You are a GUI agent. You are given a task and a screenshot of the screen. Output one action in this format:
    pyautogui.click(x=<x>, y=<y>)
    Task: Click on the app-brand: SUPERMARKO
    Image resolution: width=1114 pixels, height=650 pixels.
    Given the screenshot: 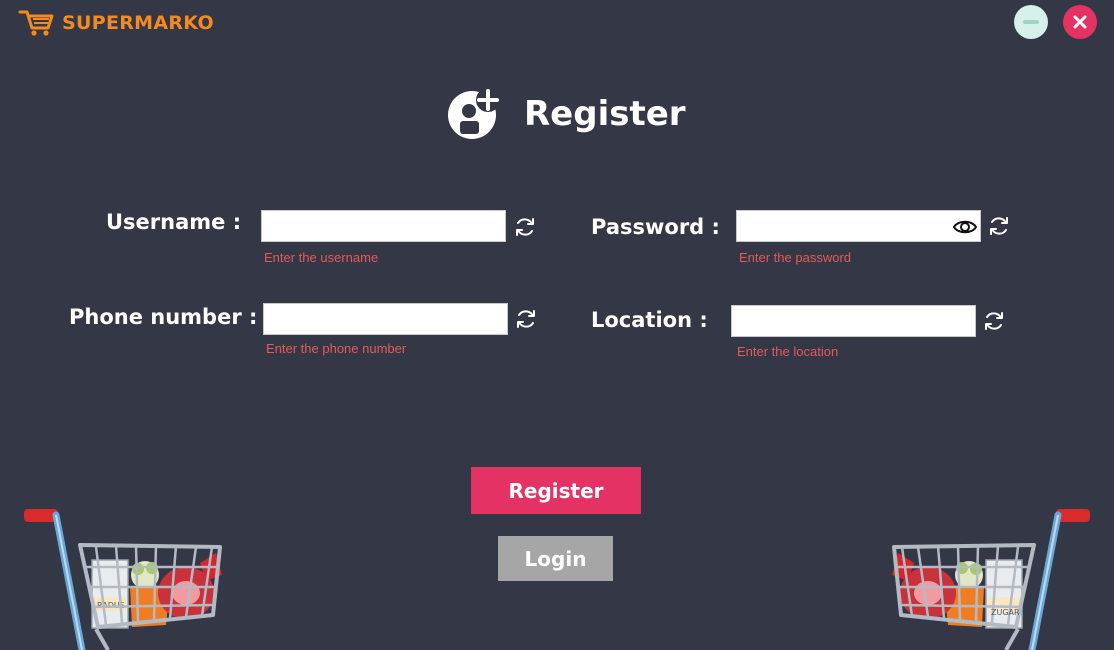 What is the action you would take?
    pyautogui.click(x=116, y=23)
    